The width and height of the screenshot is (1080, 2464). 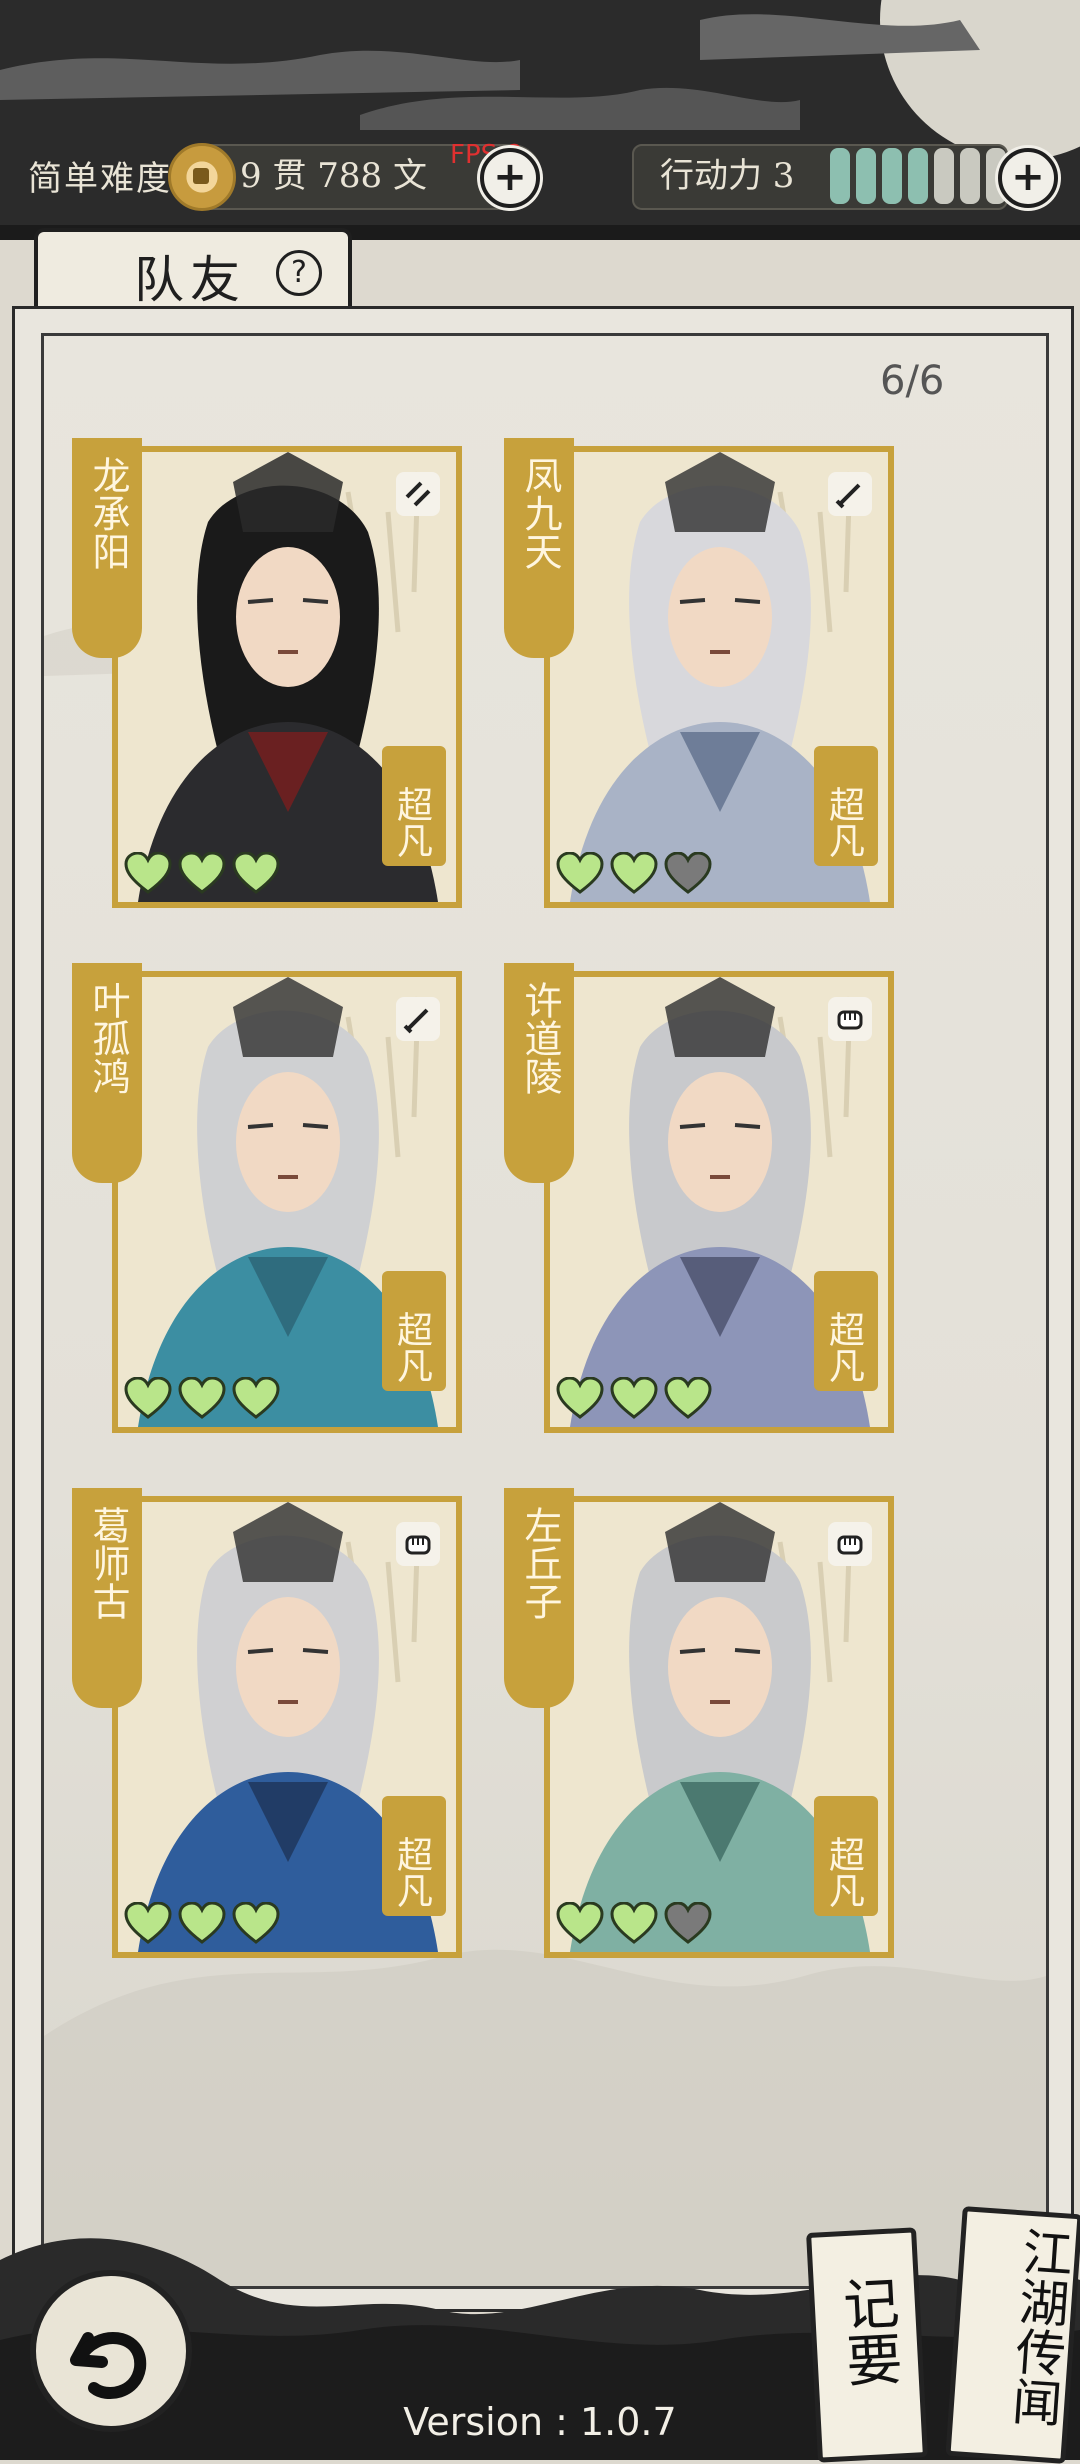 I want to click on rumors-button-label: 江湖传闻, so click(x=1038, y=2326).